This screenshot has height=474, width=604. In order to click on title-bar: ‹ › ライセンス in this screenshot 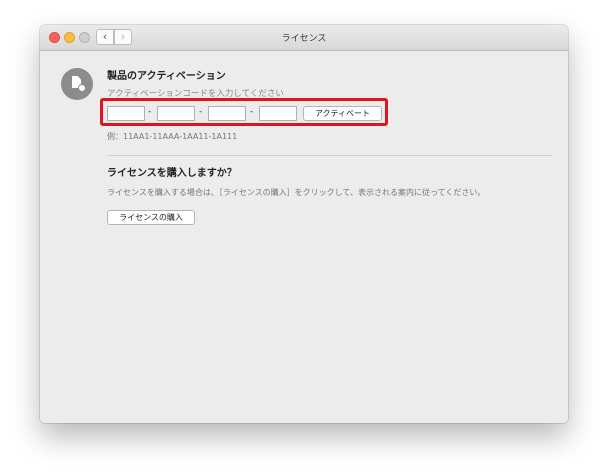, I will do `click(304, 38)`.